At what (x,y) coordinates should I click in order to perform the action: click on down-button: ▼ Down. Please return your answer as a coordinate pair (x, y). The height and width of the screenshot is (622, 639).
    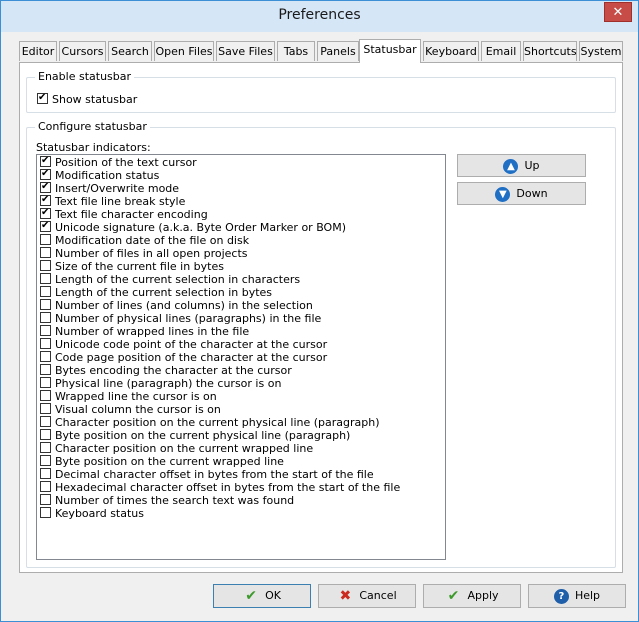
    Looking at the image, I should click on (521, 193).